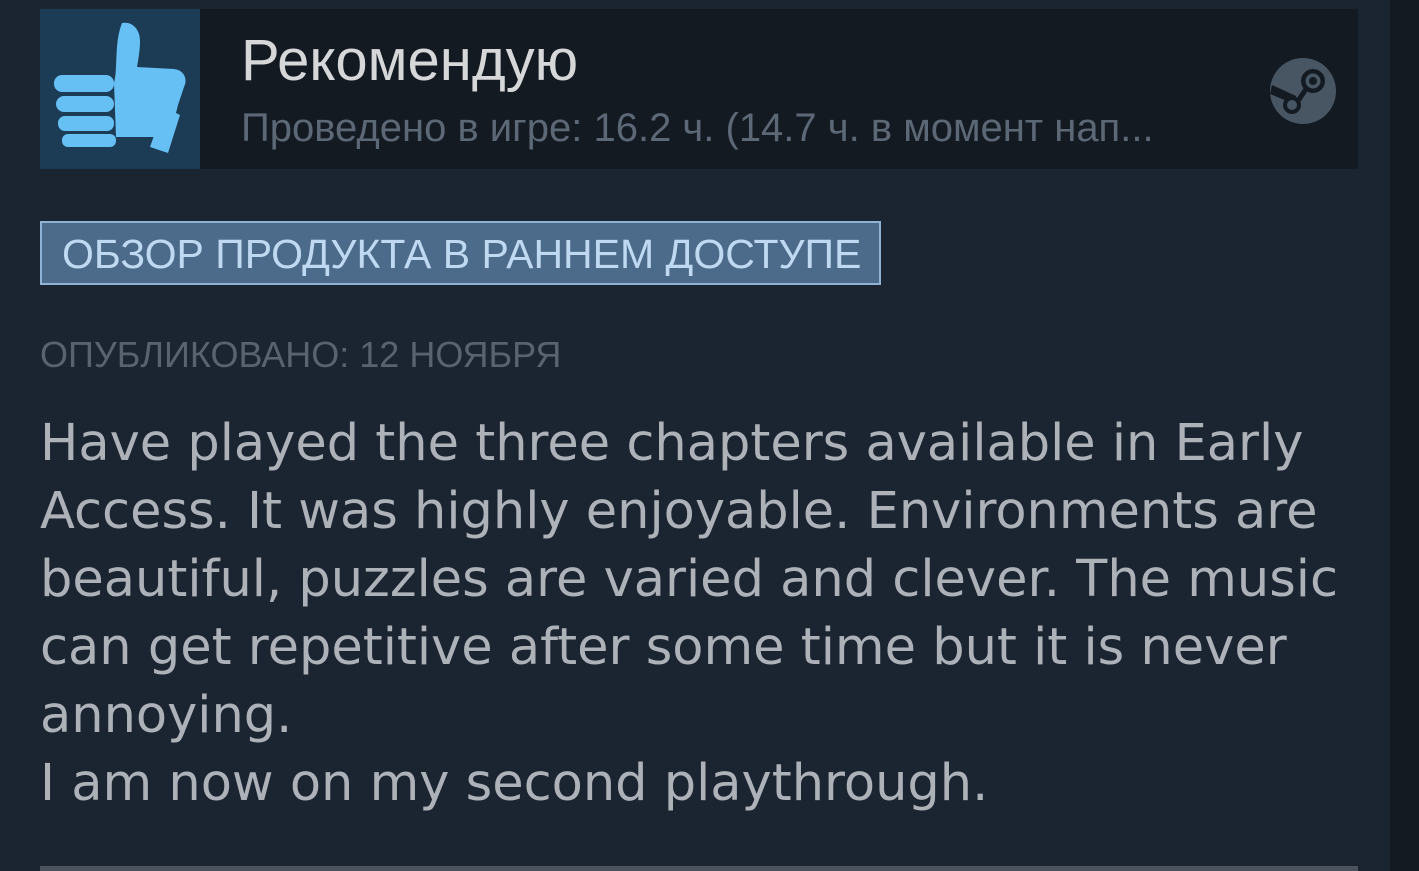 The image size is (1419, 871). Describe the element at coordinates (410, 60) in the screenshot. I see `review-verdict: Рекомендую` at that location.